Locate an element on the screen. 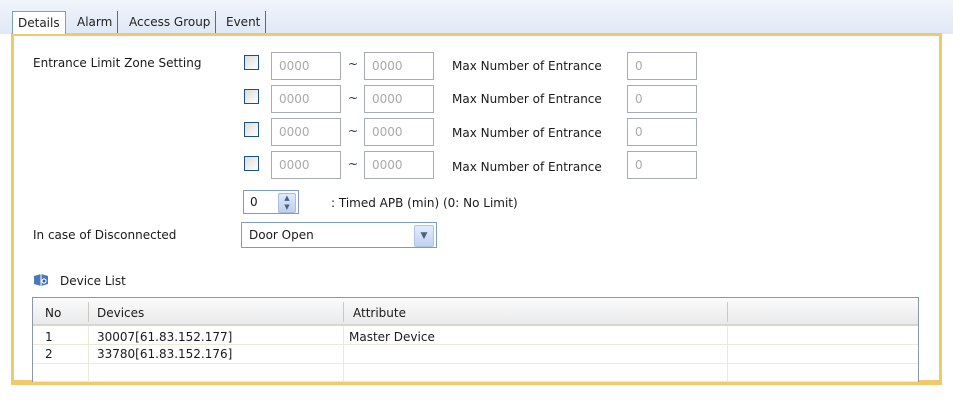 The height and width of the screenshot is (414, 953). panel-bottom-border is located at coordinates (476, 383).